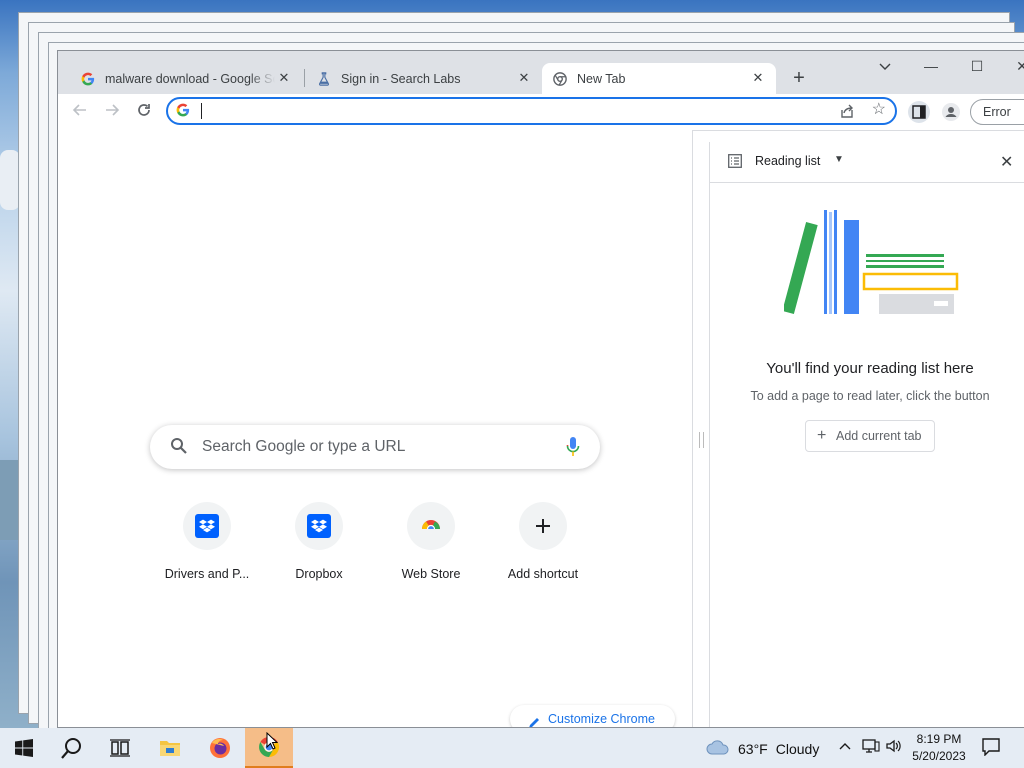 The height and width of the screenshot is (768, 1024). What do you see at coordinates (787, 161) in the screenshot?
I see `side-panel-title: Reading list` at bounding box center [787, 161].